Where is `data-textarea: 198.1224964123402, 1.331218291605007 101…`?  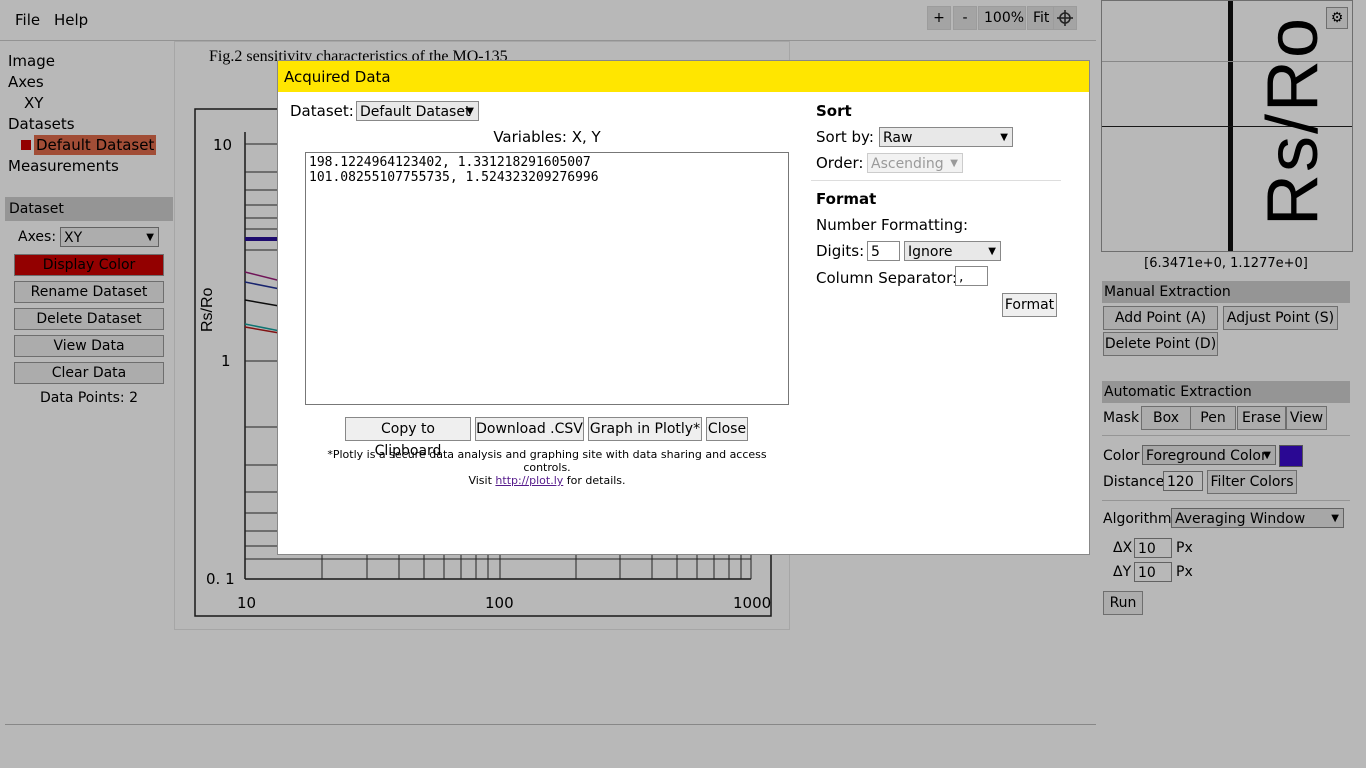 data-textarea: 198.1224964123402, 1.331218291605007 101… is located at coordinates (547, 278).